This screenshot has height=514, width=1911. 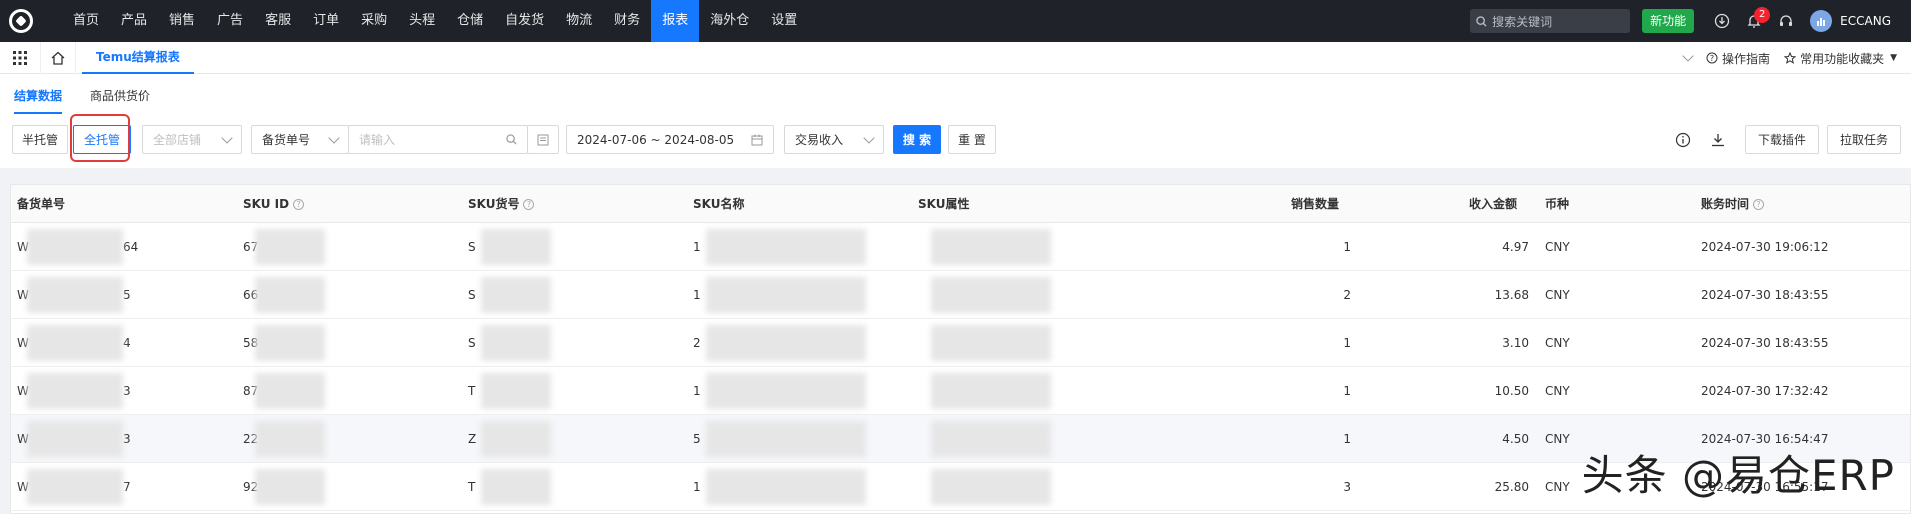 I want to click on cell-amount: 4.50, so click(x=1515, y=439).